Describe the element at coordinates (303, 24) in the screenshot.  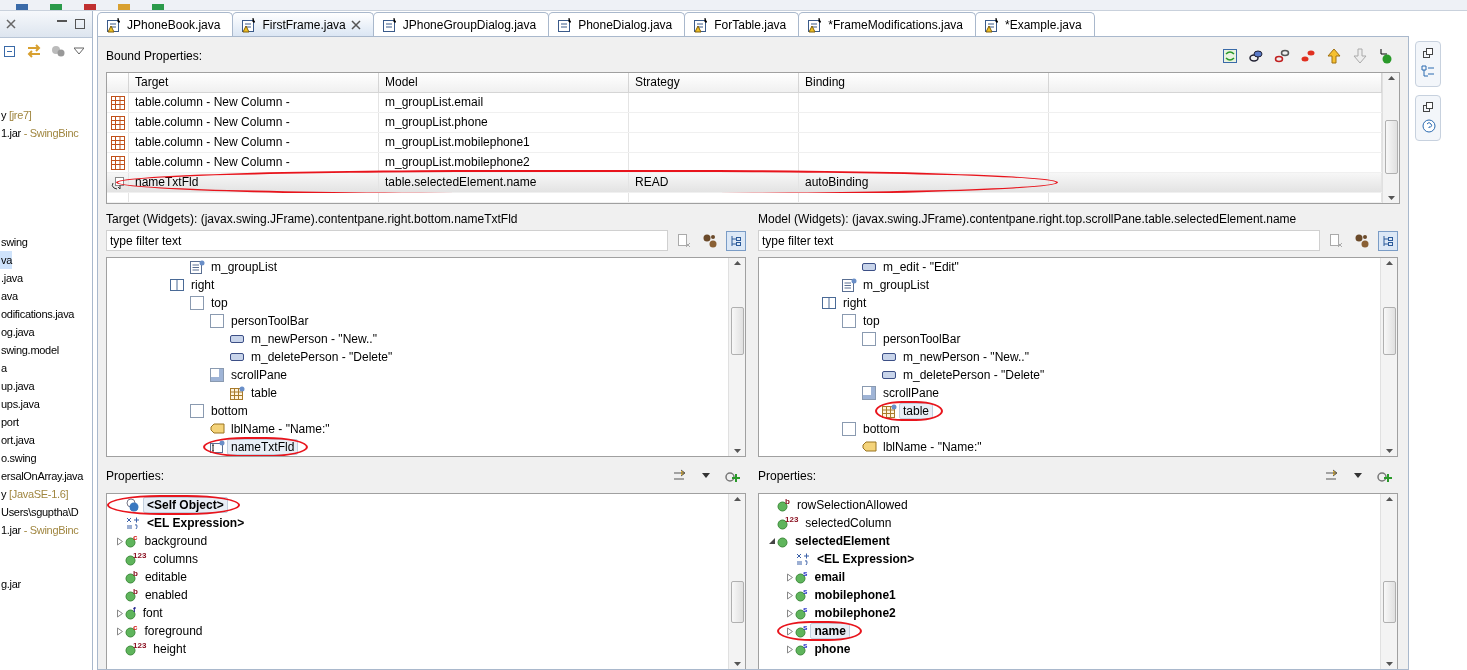
I see `editor-tab: FirstFrame.java` at that location.